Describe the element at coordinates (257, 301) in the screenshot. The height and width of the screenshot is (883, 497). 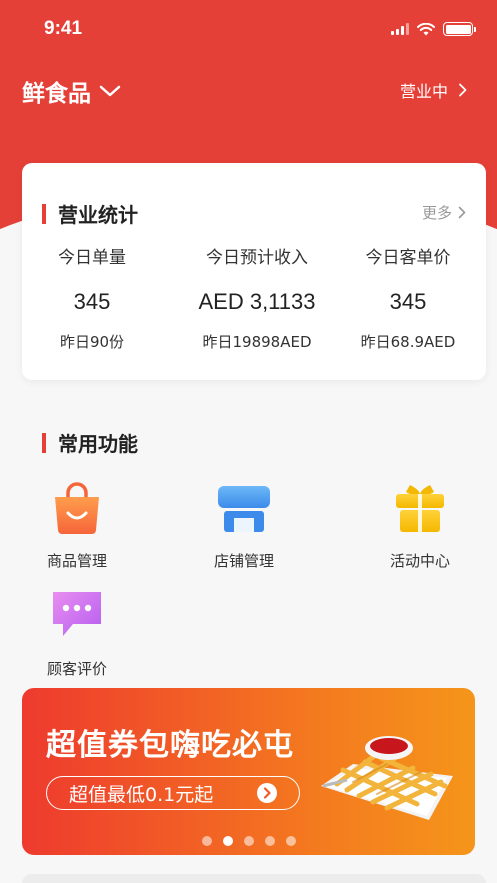
I see `stat-value: AED 3,1133` at that location.